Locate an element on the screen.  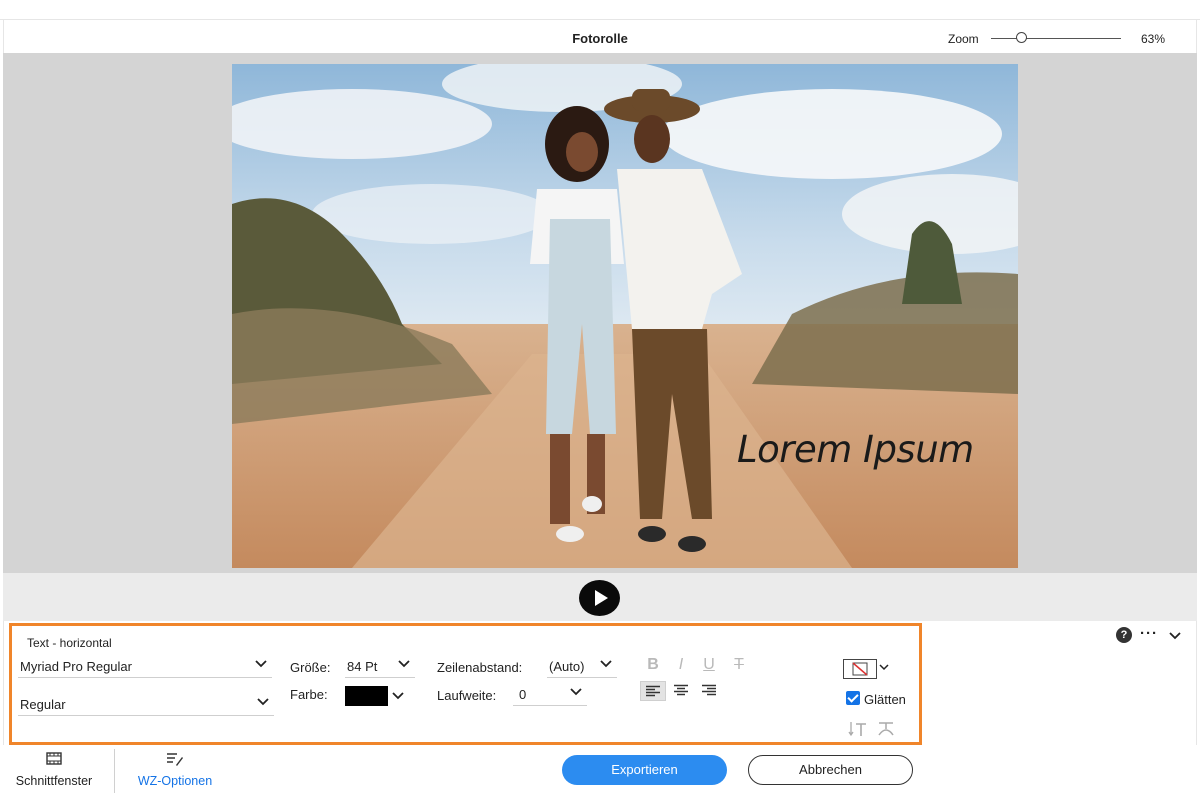
align-center-icon is located at coordinates (681, 690).